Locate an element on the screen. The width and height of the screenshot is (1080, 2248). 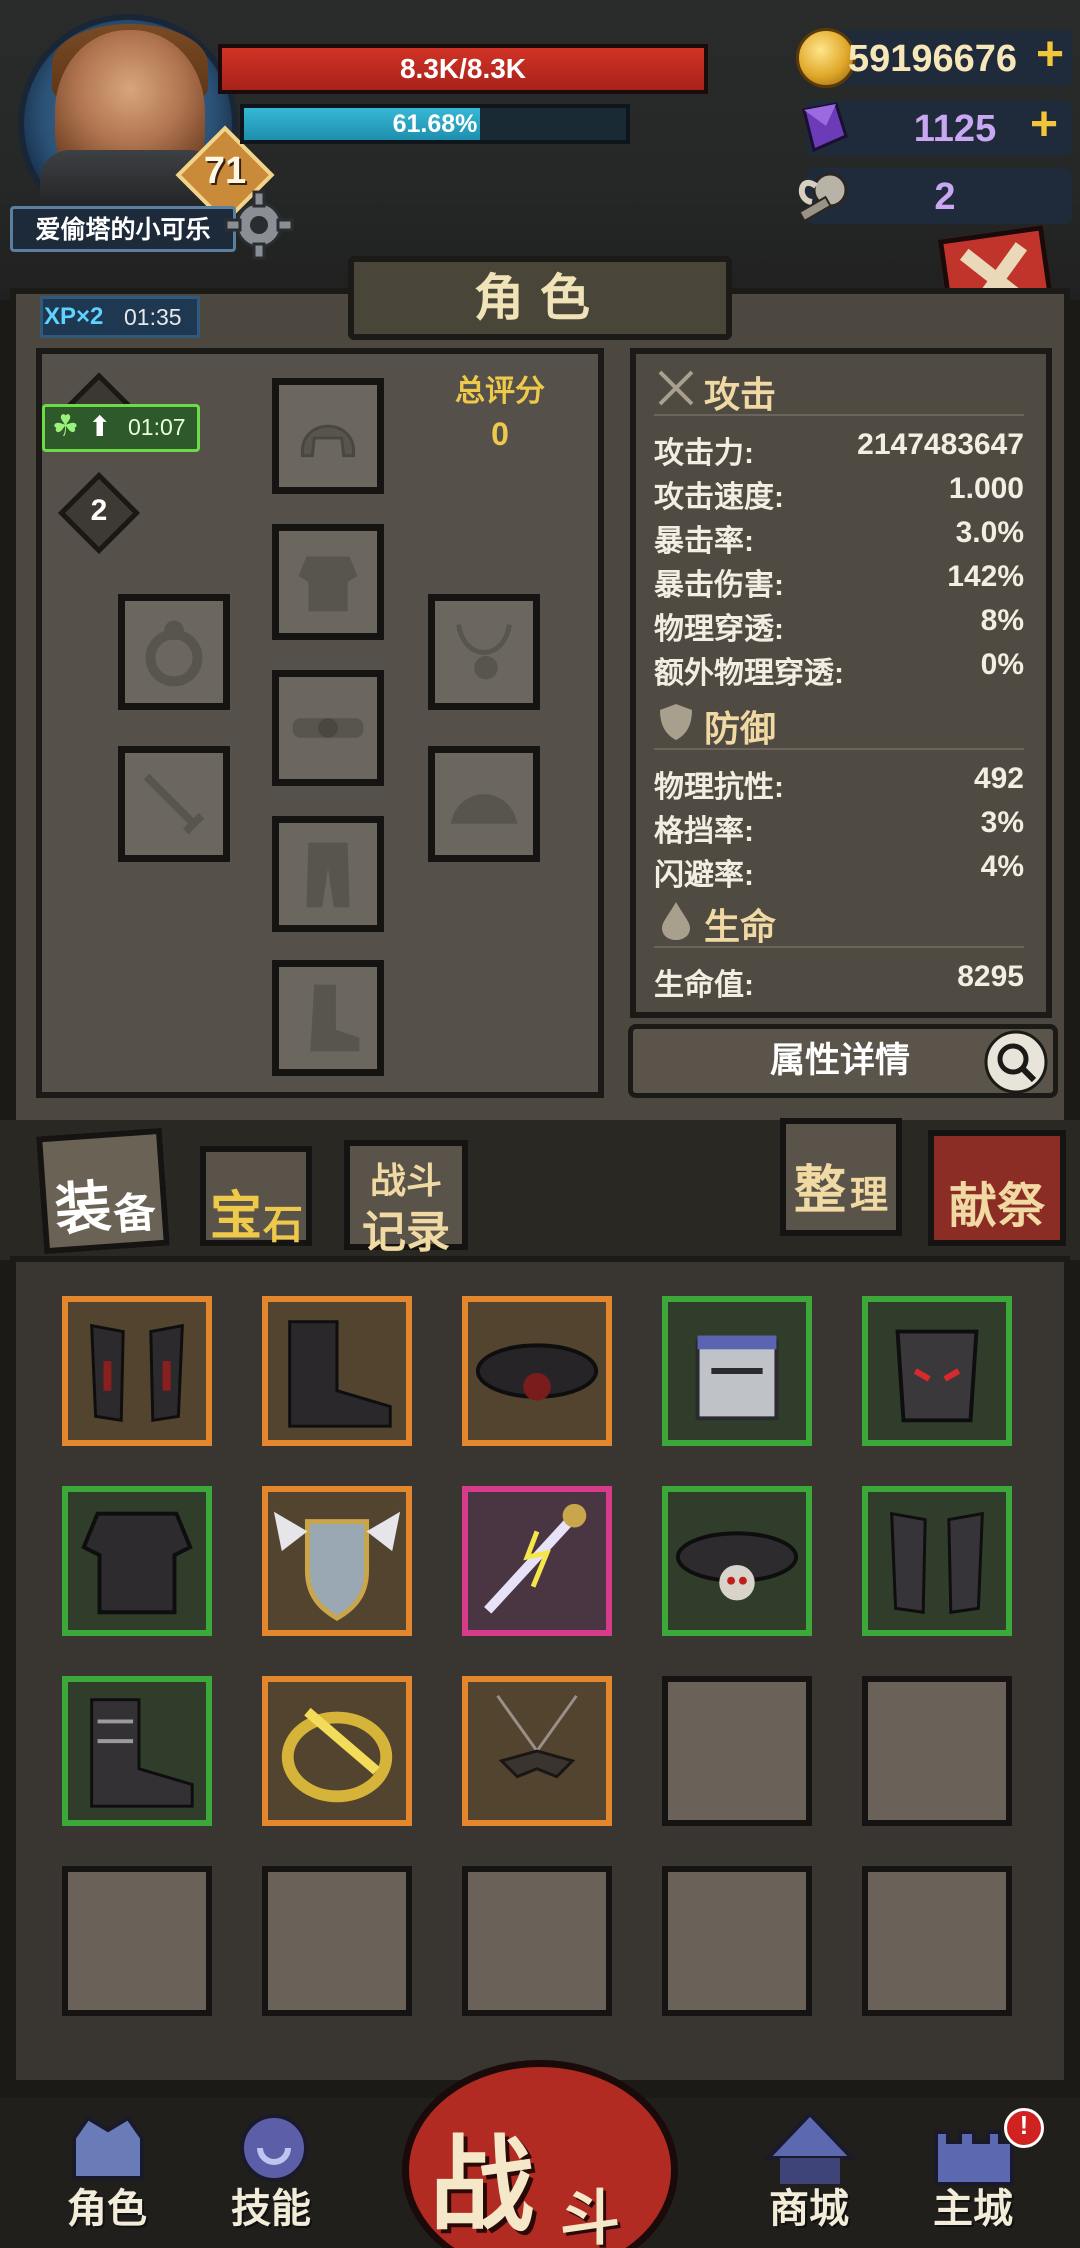
nav-skills: 技能 is located at coordinates (271, 2173).